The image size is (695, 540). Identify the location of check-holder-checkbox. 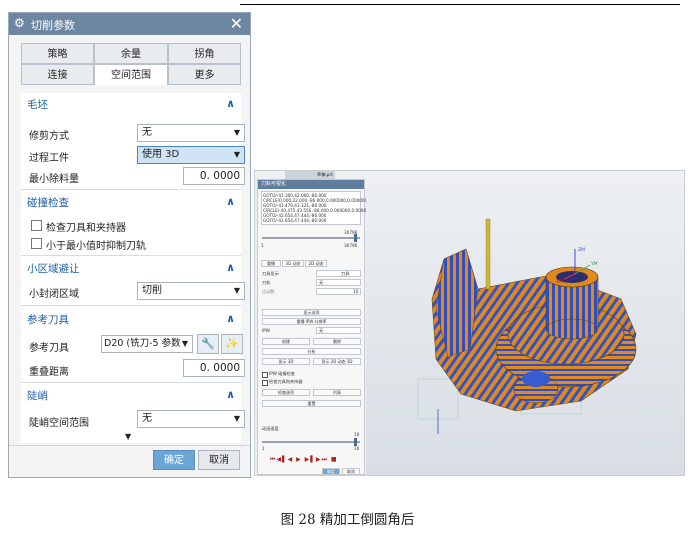
(36, 225).